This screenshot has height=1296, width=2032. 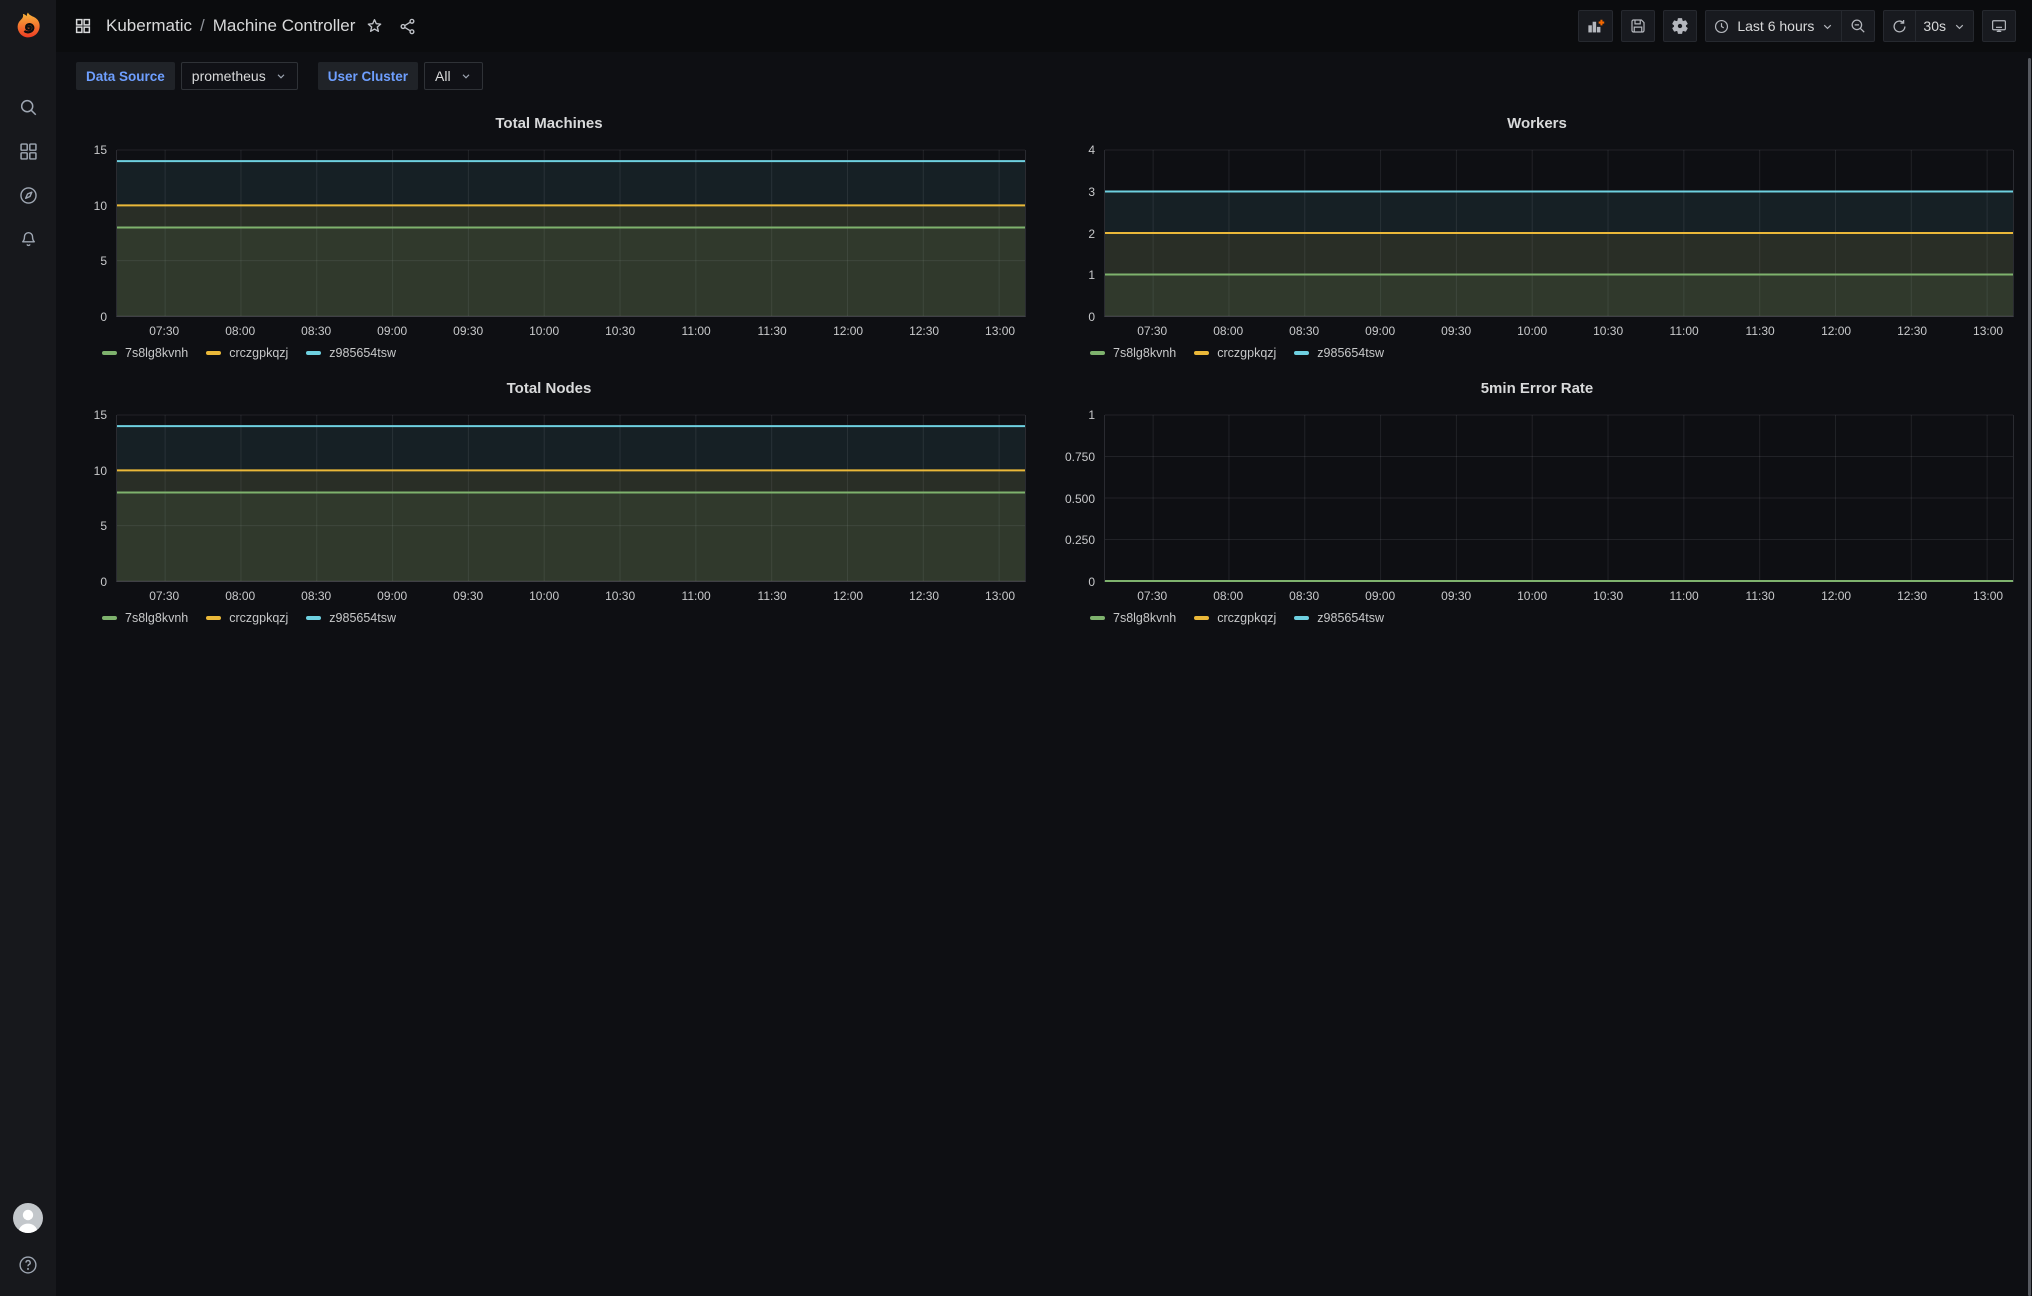 I want to click on save-dashboard-button, so click(x=1638, y=26).